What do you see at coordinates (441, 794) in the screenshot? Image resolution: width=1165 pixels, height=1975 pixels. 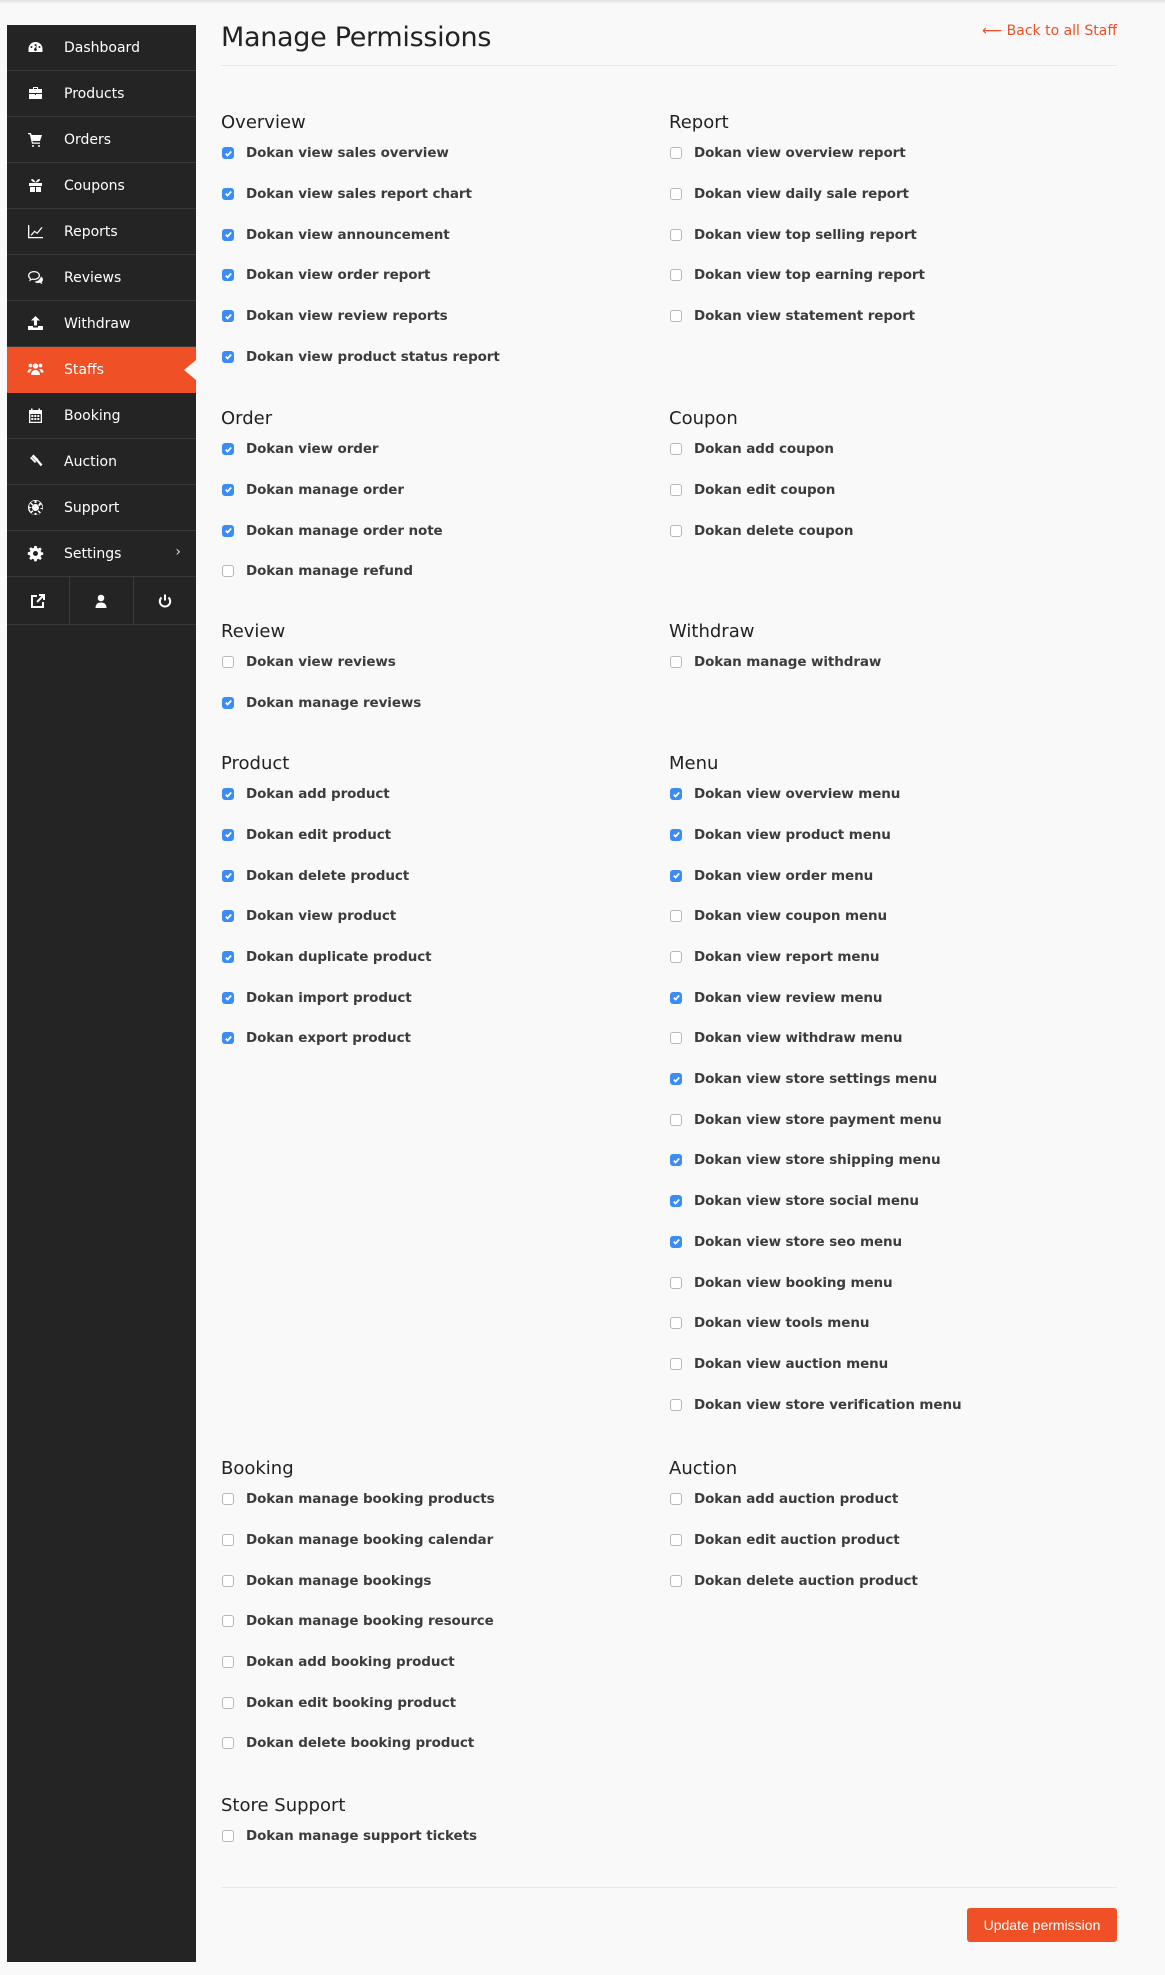 I see `permission-item: Dokan add product` at bounding box center [441, 794].